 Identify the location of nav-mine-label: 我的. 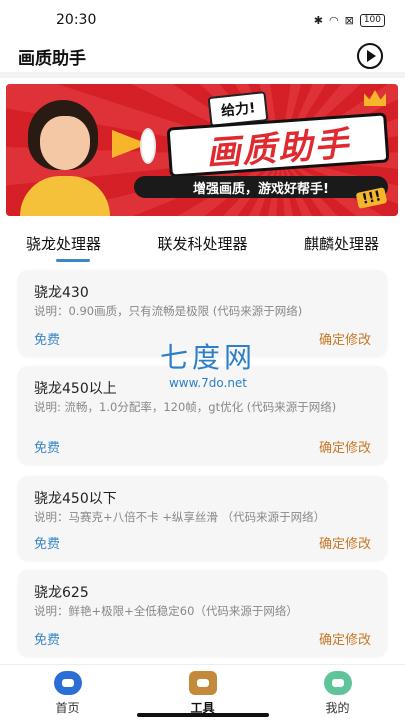
(337, 708).